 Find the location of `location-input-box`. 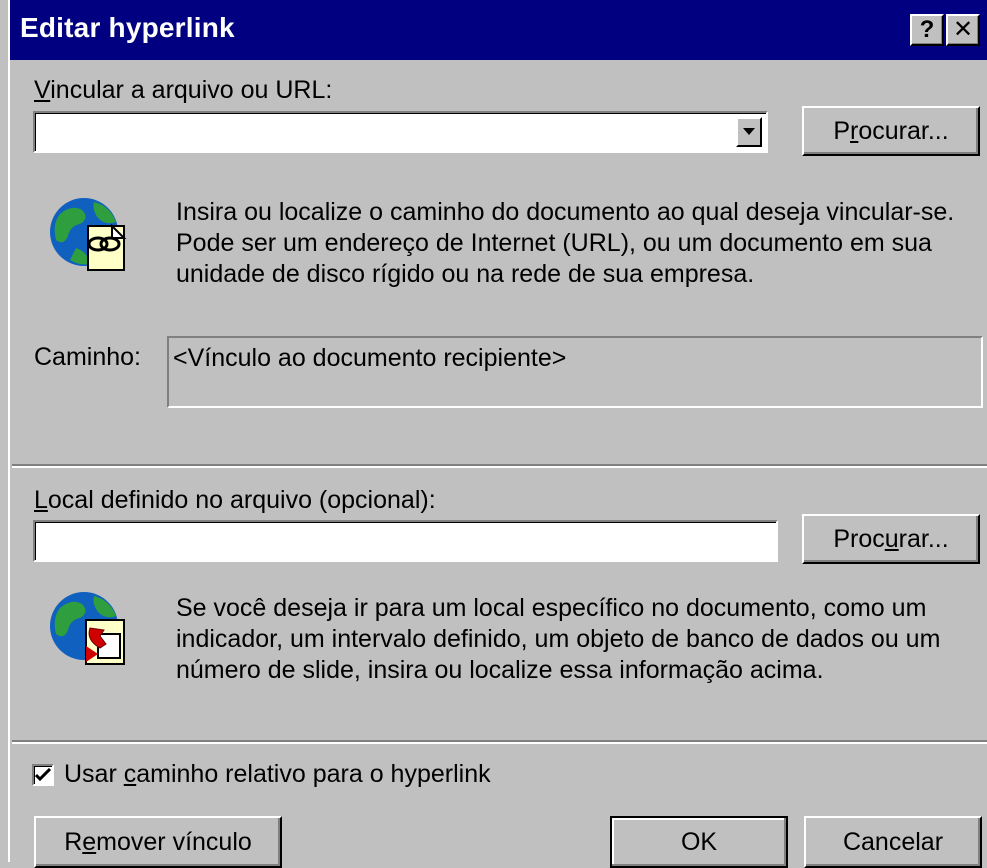

location-input-box is located at coordinates (405, 541).